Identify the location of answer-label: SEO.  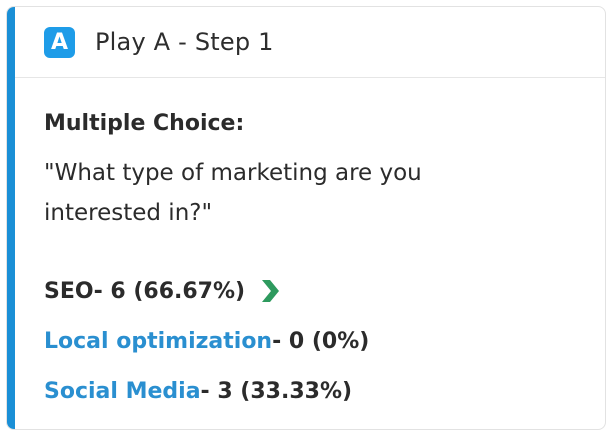
(69, 291).